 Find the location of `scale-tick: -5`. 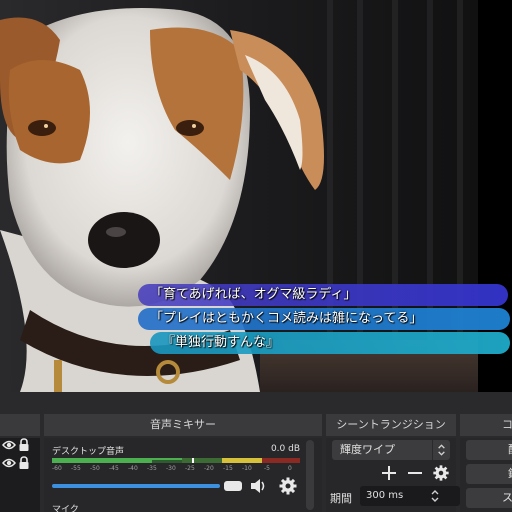

scale-tick: -5 is located at coordinates (267, 468).